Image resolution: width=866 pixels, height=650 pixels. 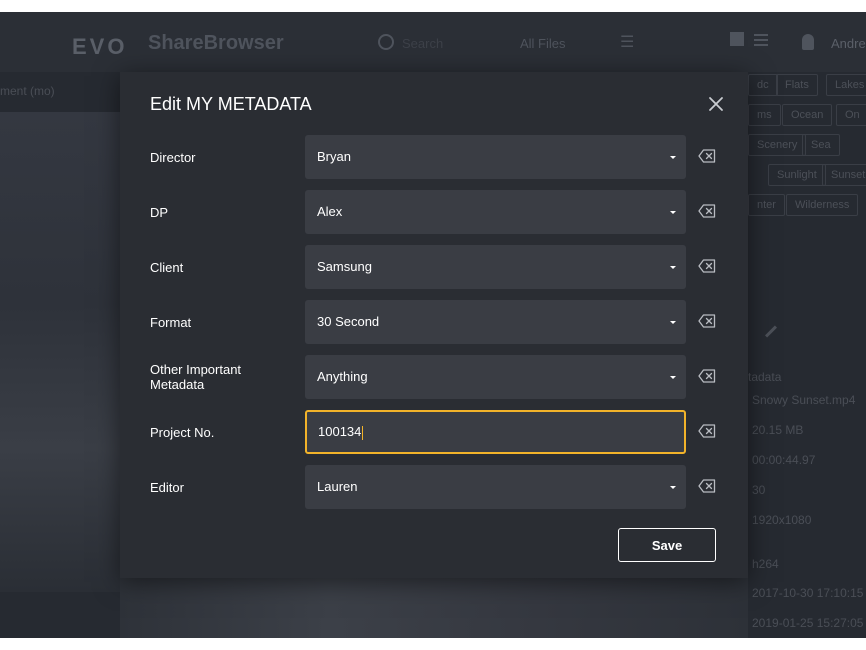 What do you see at coordinates (363, 432) in the screenshot?
I see `text-cursor` at bounding box center [363, 432].